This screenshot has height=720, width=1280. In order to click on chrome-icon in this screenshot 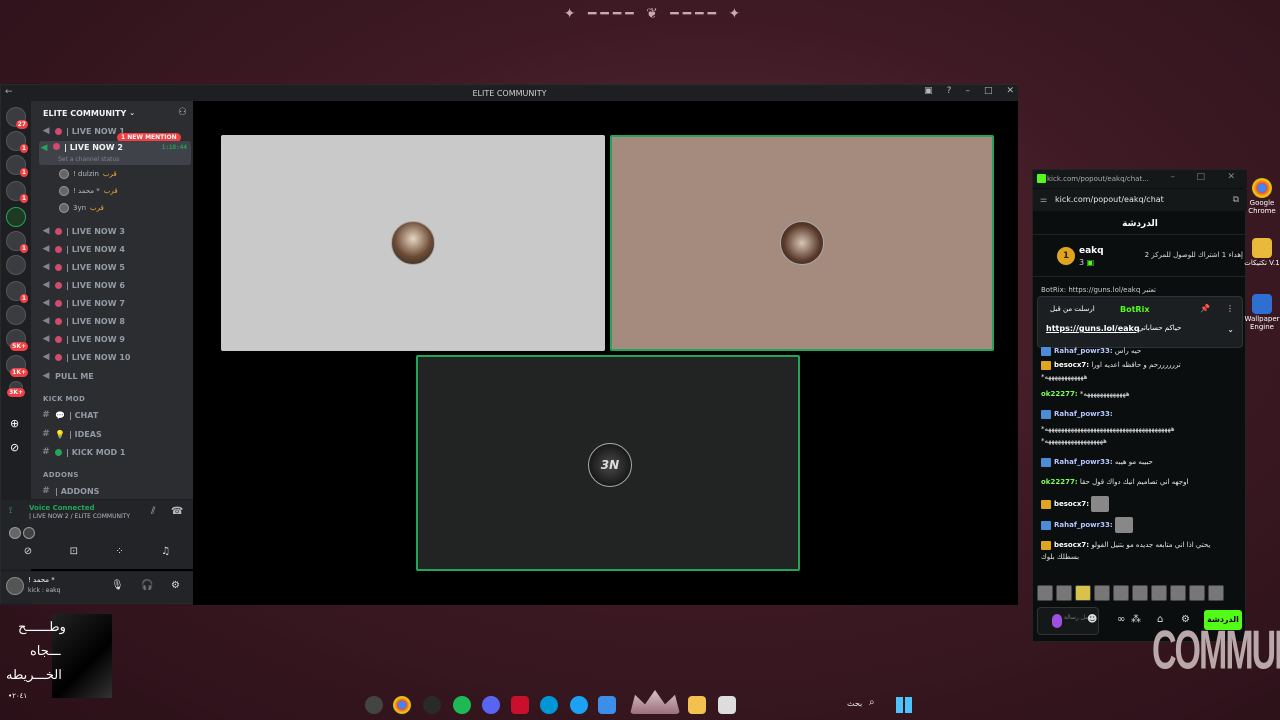, I will do `click(402, 705)`.